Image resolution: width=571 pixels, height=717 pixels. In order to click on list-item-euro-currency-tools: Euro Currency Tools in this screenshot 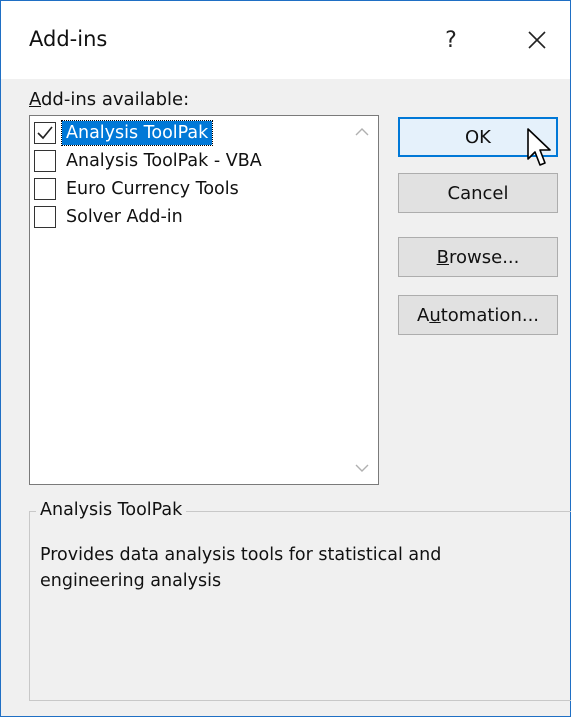, I will do `click(189, 189)`.